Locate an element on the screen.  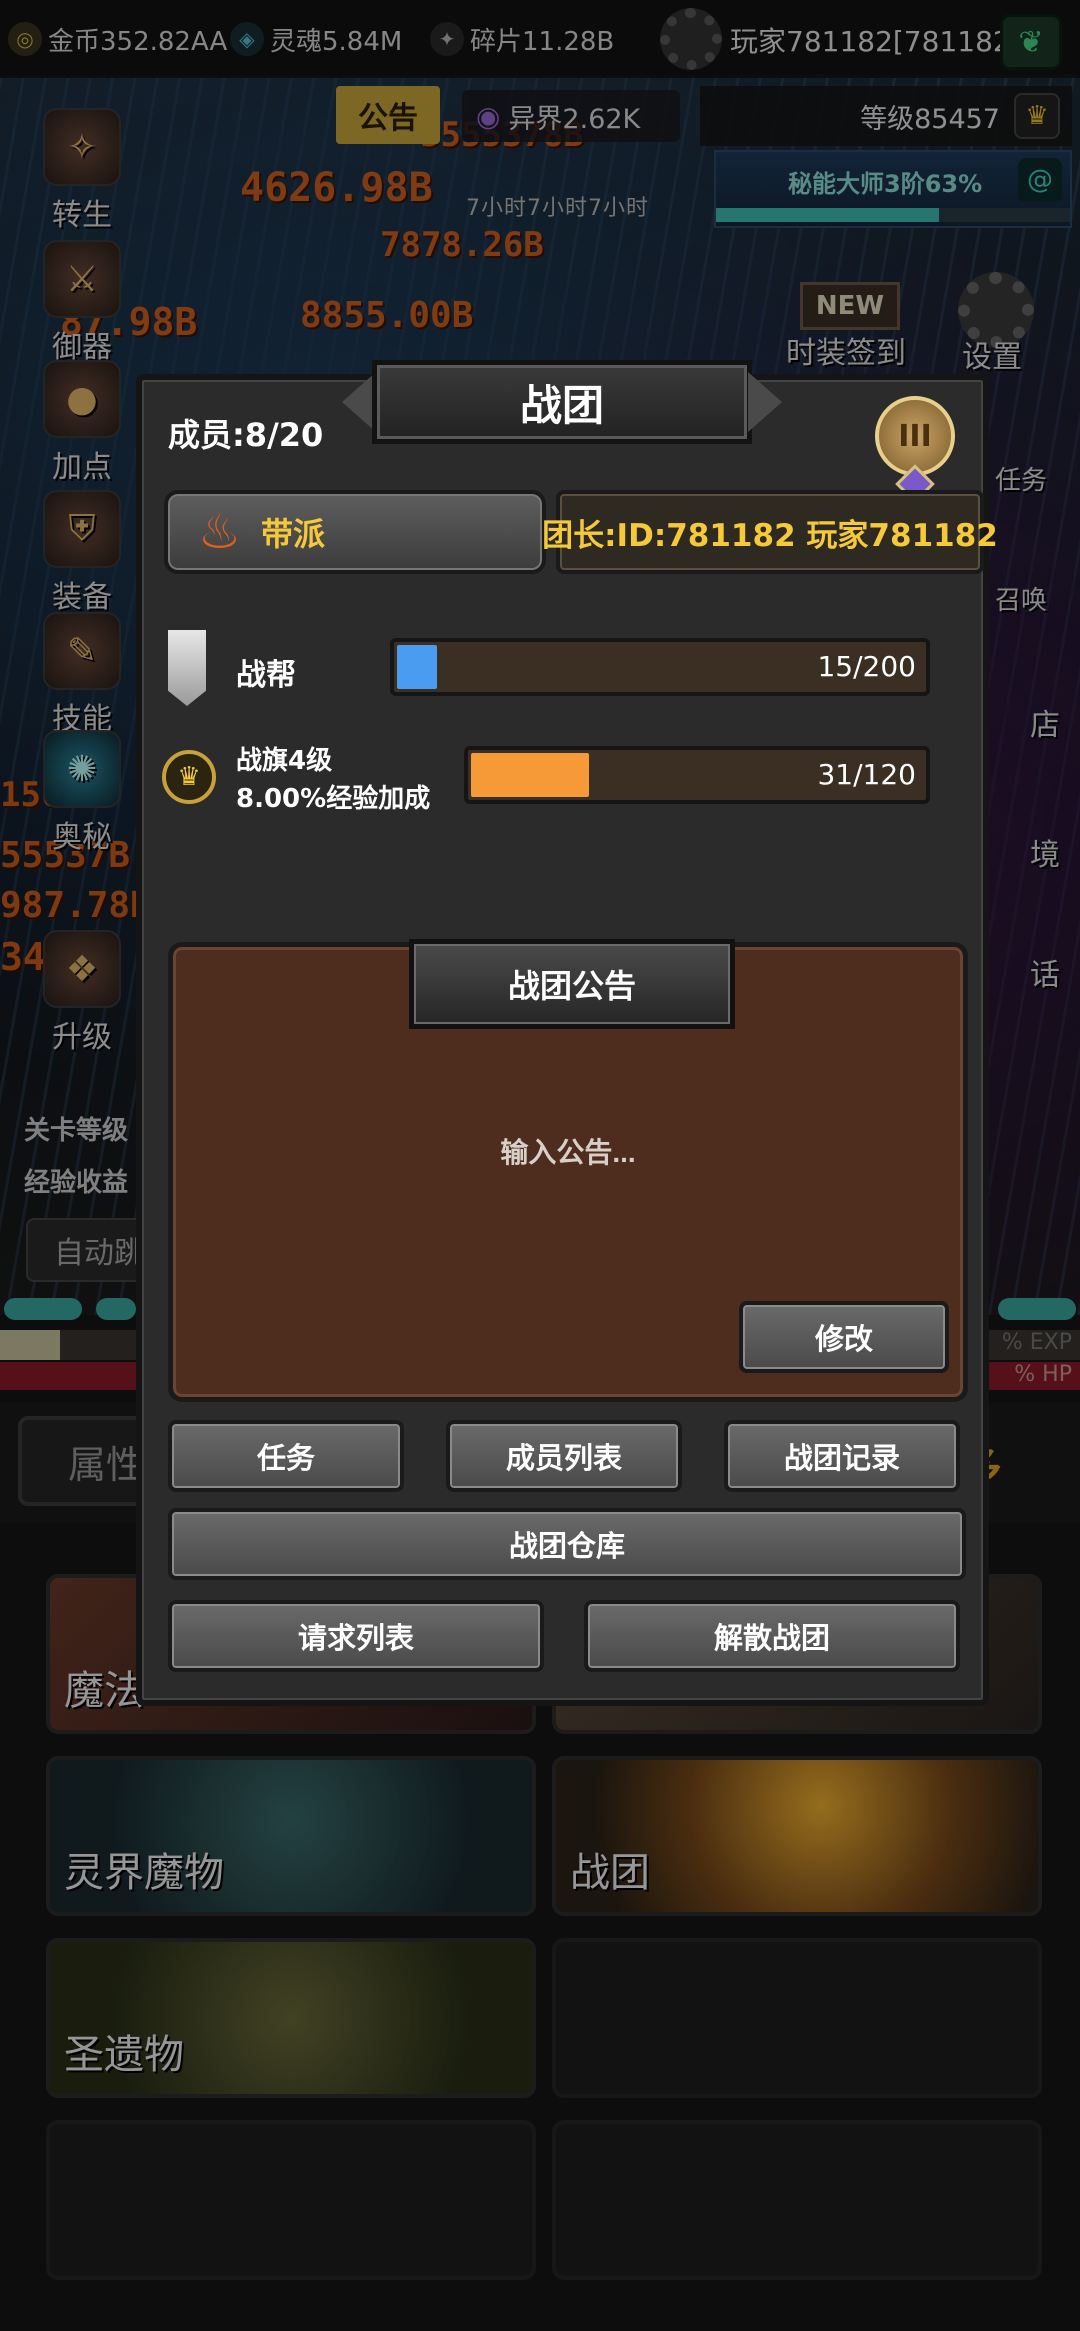
flame-icon: ♨ is located at coordinates (220, 532).